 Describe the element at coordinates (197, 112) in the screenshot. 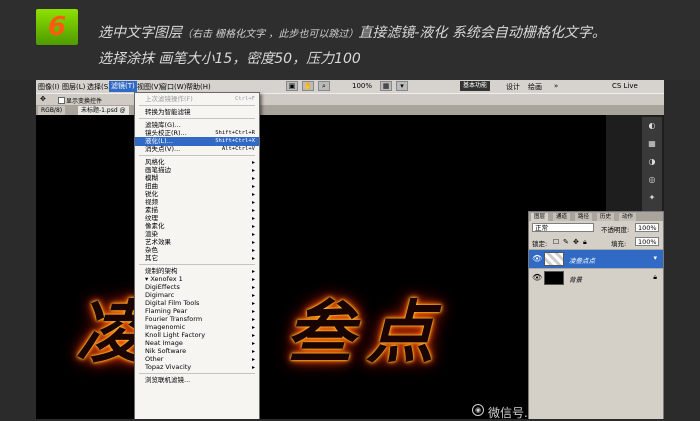

I see `filter-menu-item: 转换为智能滤镜` at that location.